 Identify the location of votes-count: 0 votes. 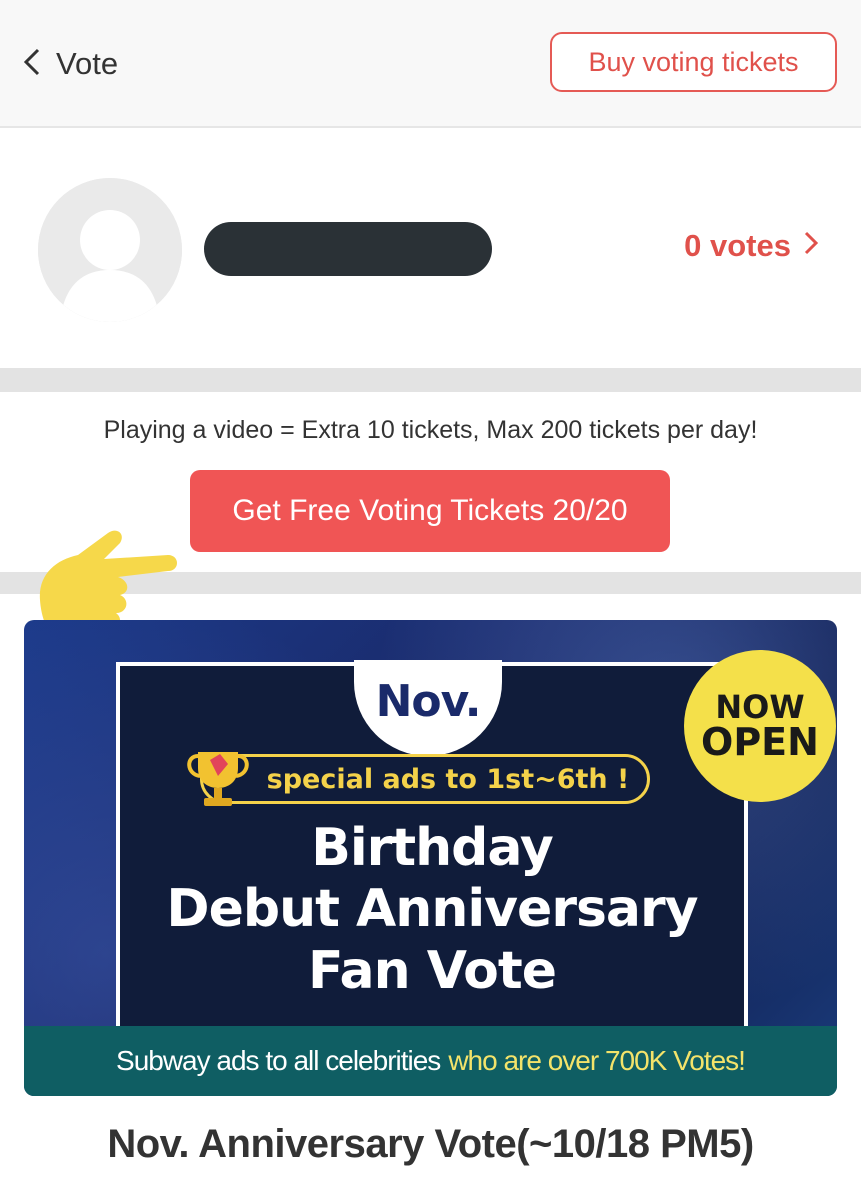
(737, 245).